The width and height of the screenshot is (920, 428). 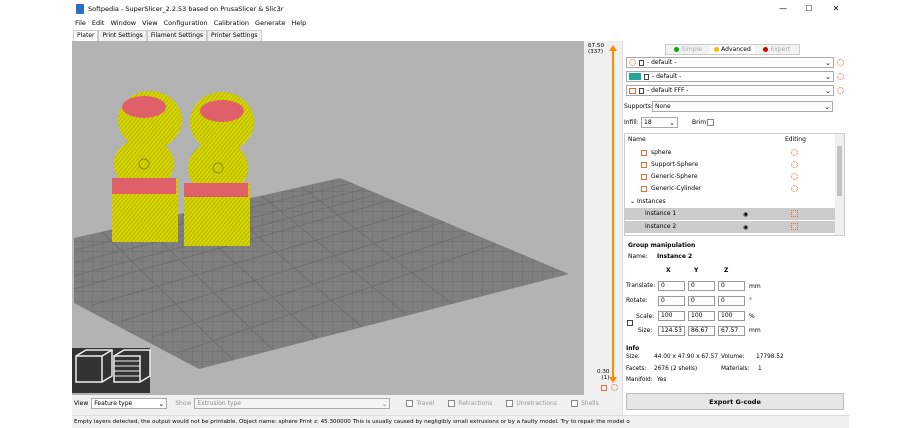 What do you see at coordinates (731, 316) in the screenshot?
I see `scale-z-input: 100` at bounding box center [731, 316].